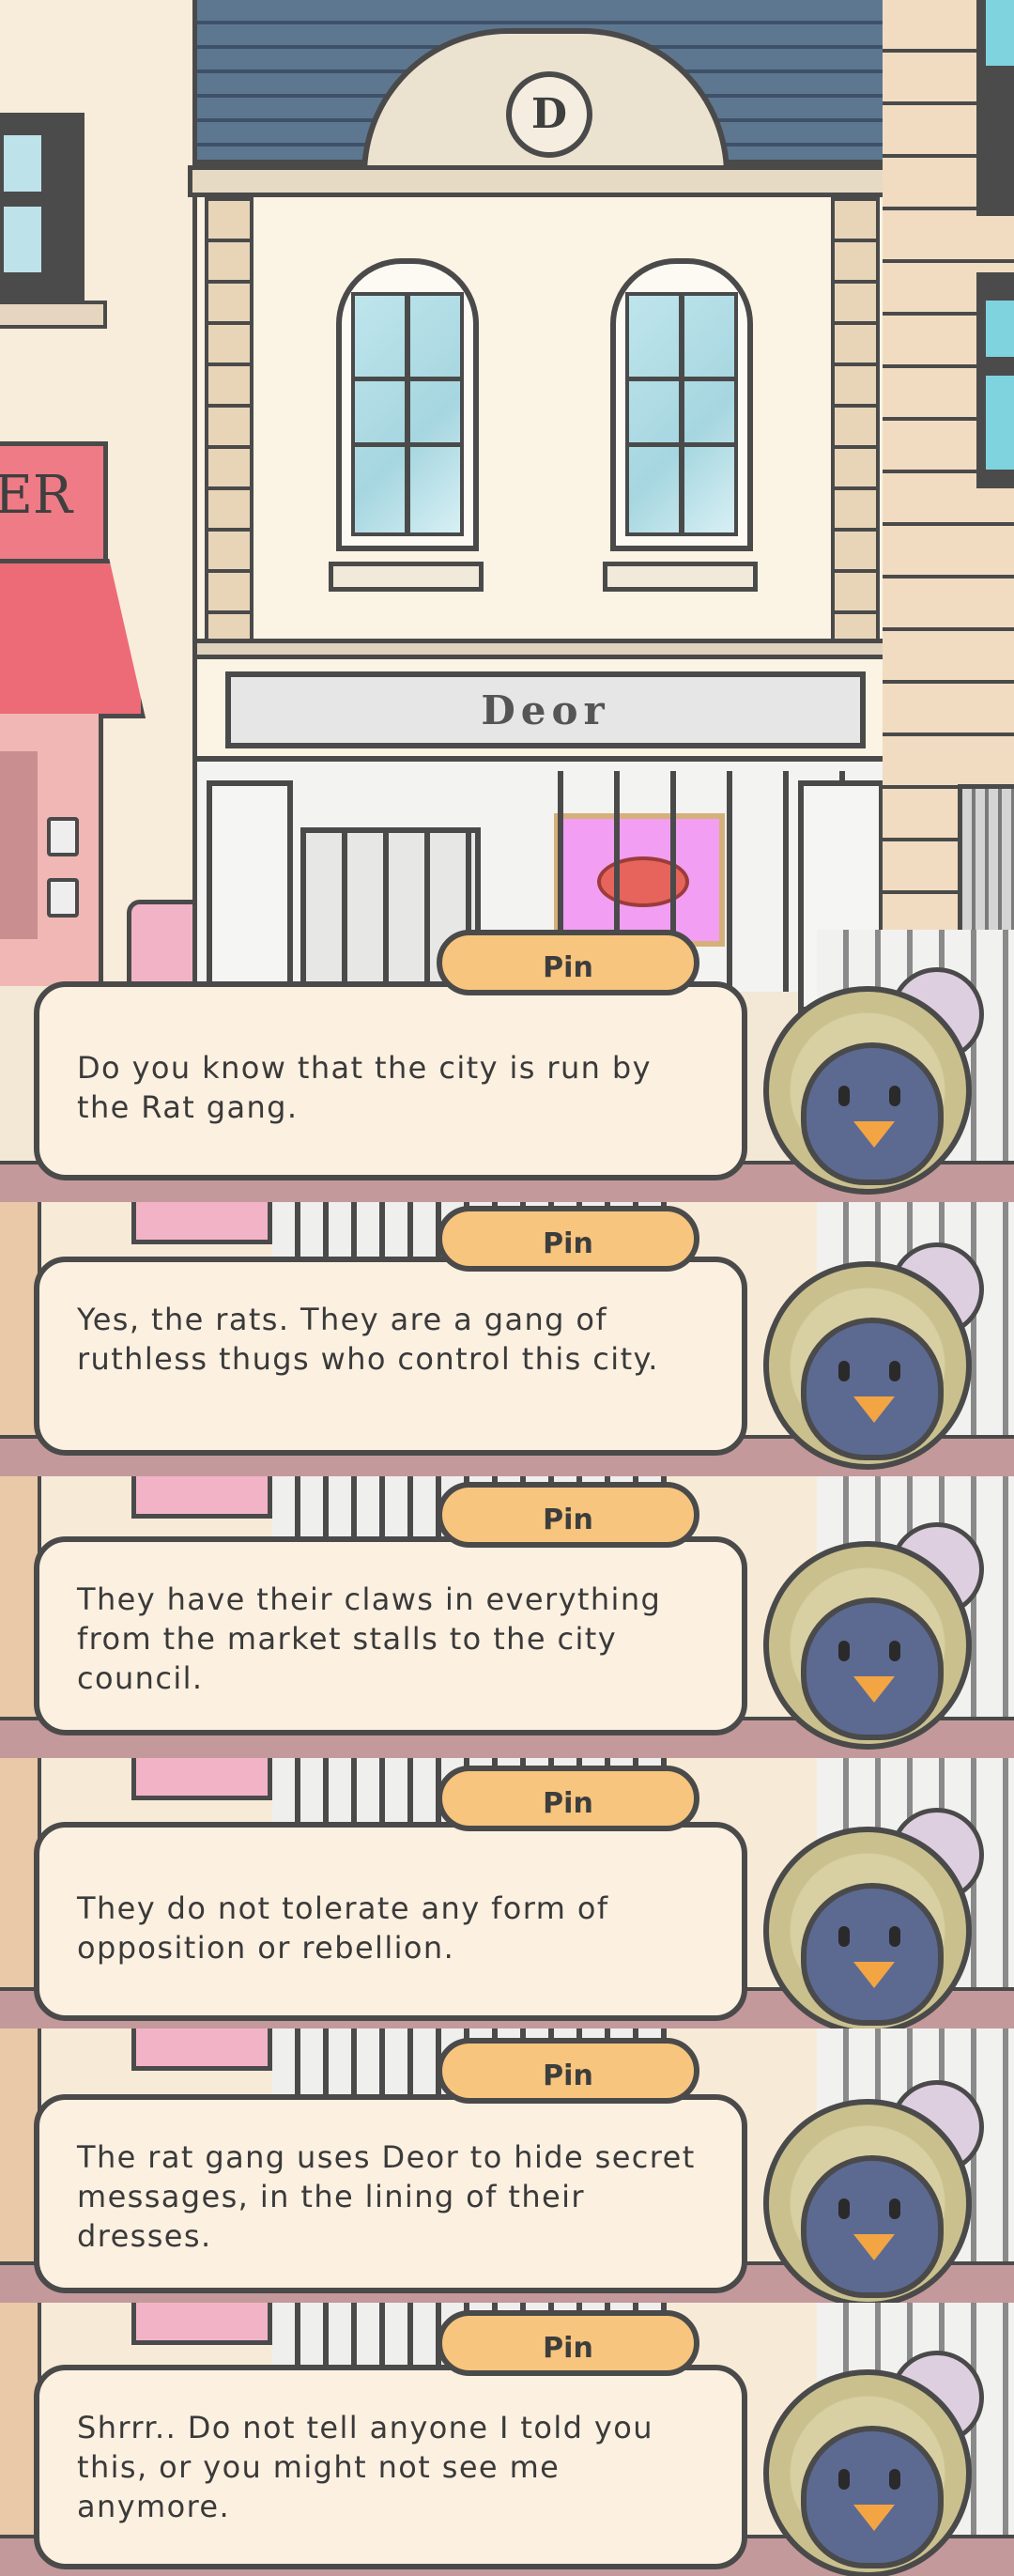 This screenshot has height=2576, width=1014. What do you see at coordinates (546, 709) in the screenshot?
I see `shop-signboard: Deor` at bounding box center [546, 709].